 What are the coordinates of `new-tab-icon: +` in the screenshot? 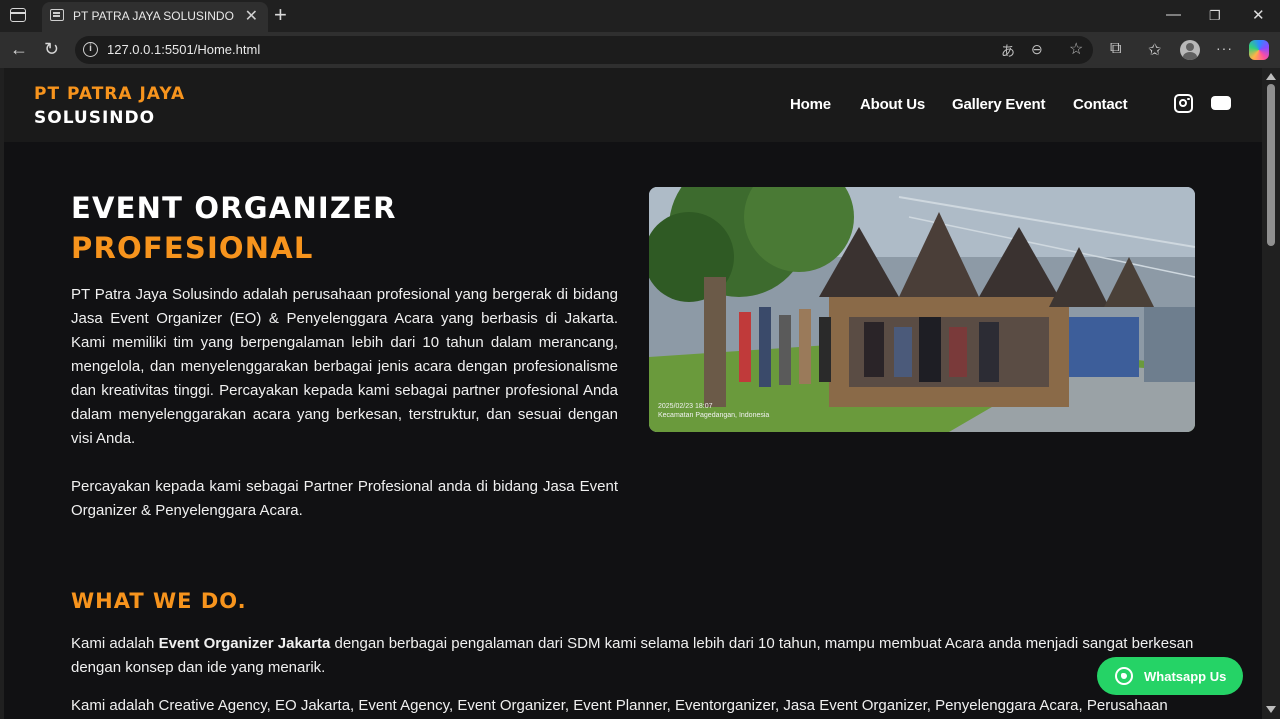 It's located at (280, 15).